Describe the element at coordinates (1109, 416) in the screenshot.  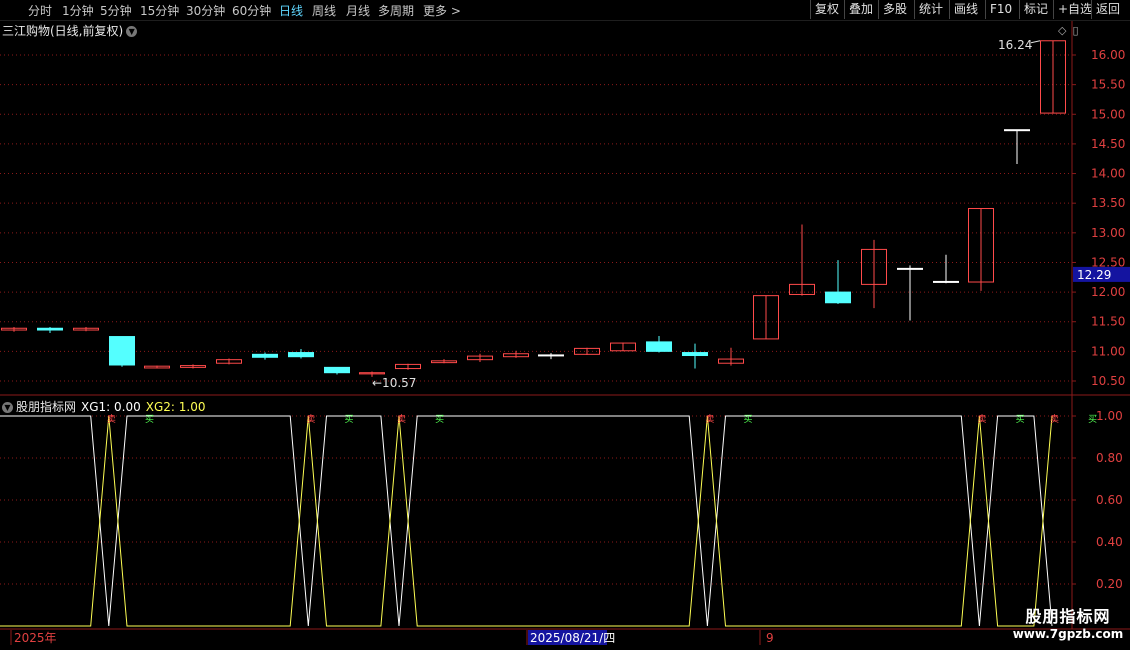
I see `indicator-tick-label: 1.00` at that location.